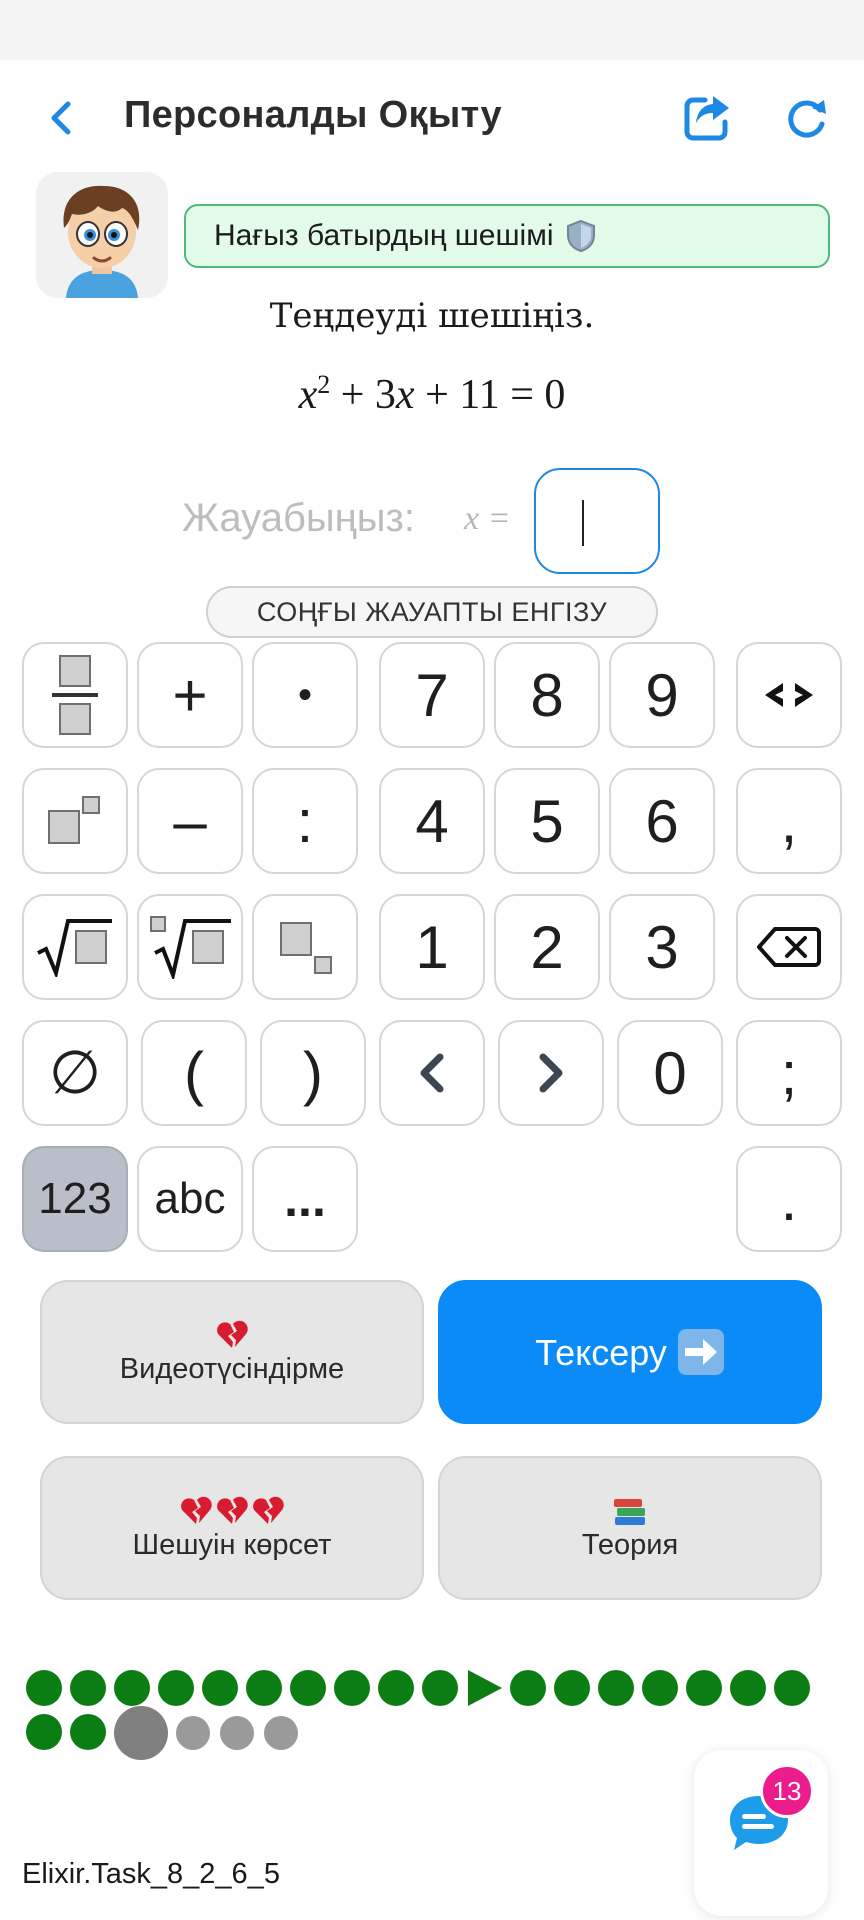 The image size is (864, 1920). What do you see at coordinates (487, 518) in the screenshot?
I see `answer-variable: x =` at bounding box center [487, 518].